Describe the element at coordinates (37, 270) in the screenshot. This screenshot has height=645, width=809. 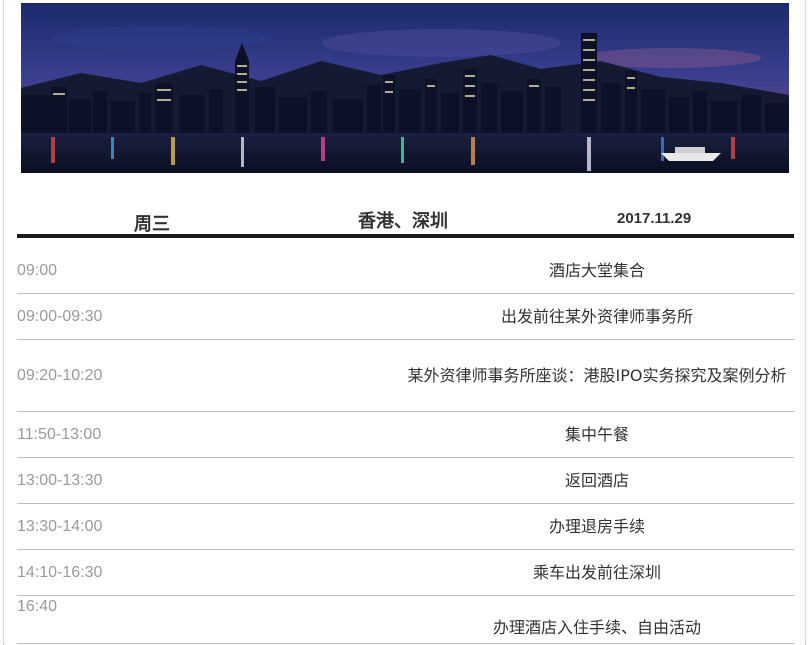
I see `schedule-time: 09:00` at that location.